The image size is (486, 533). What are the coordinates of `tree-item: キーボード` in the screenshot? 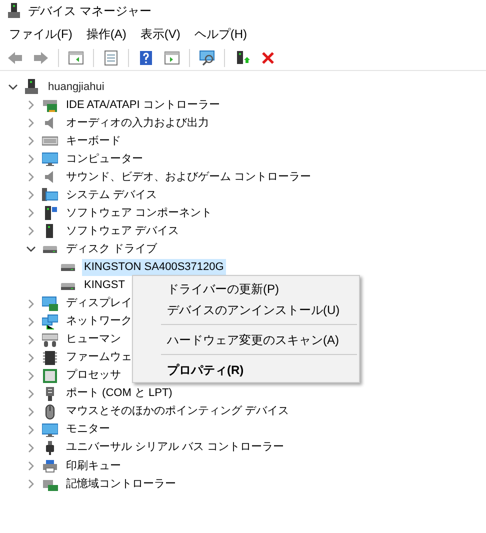 It's located at (93, 141).